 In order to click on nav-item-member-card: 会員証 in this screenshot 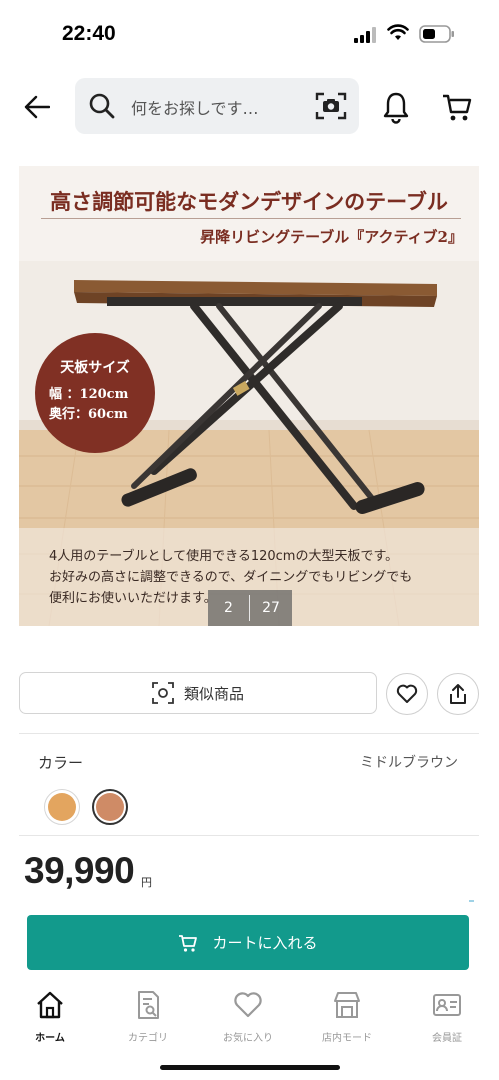, I will do `click(447, 1016)`.